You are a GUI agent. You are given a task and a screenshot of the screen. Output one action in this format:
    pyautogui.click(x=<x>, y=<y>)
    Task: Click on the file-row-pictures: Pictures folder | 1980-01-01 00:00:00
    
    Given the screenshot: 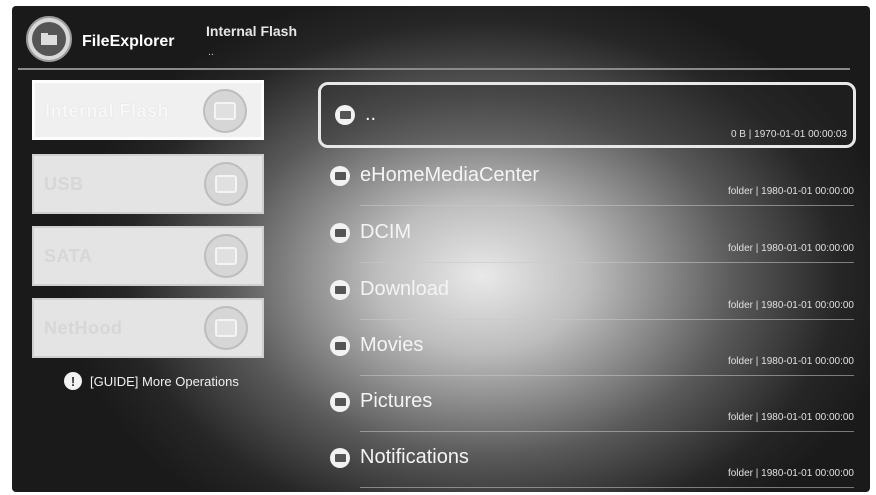 What is the action you would take?
    pyautogui.click(x=585, y=404)
    